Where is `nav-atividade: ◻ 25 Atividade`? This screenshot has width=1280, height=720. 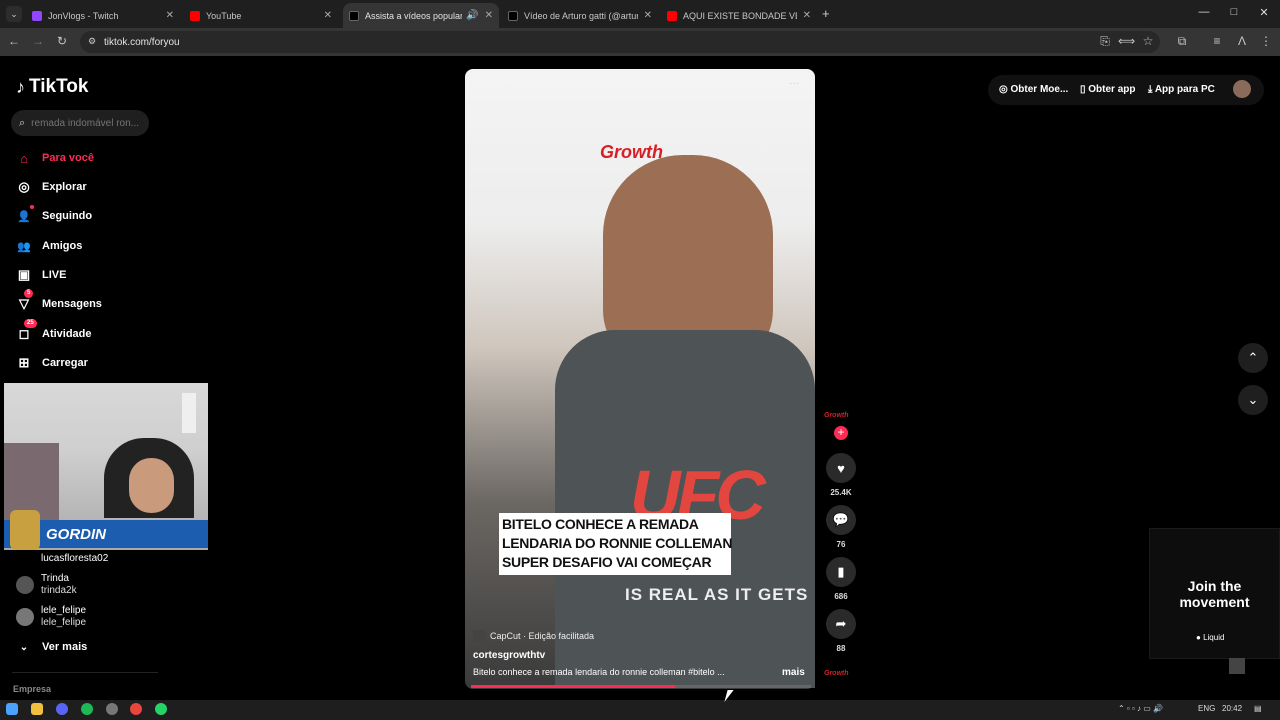 nav-atividade: ◻ 25 Atividade is located at coordinates (54, 331).